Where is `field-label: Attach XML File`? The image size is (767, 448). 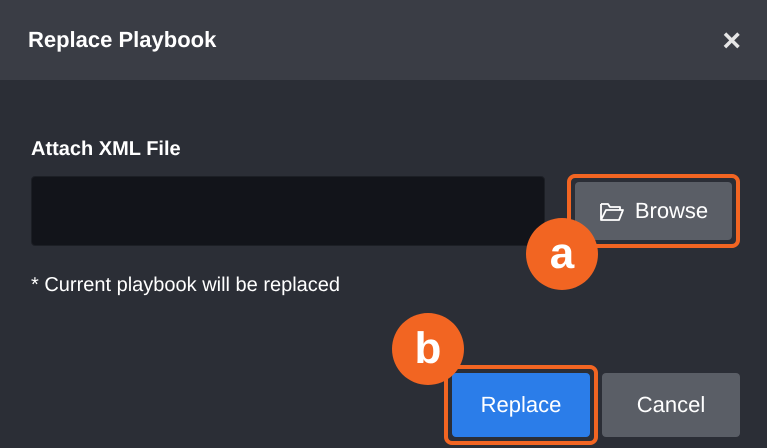
field-label: Attach XML File is located at coordinates (106, 149).